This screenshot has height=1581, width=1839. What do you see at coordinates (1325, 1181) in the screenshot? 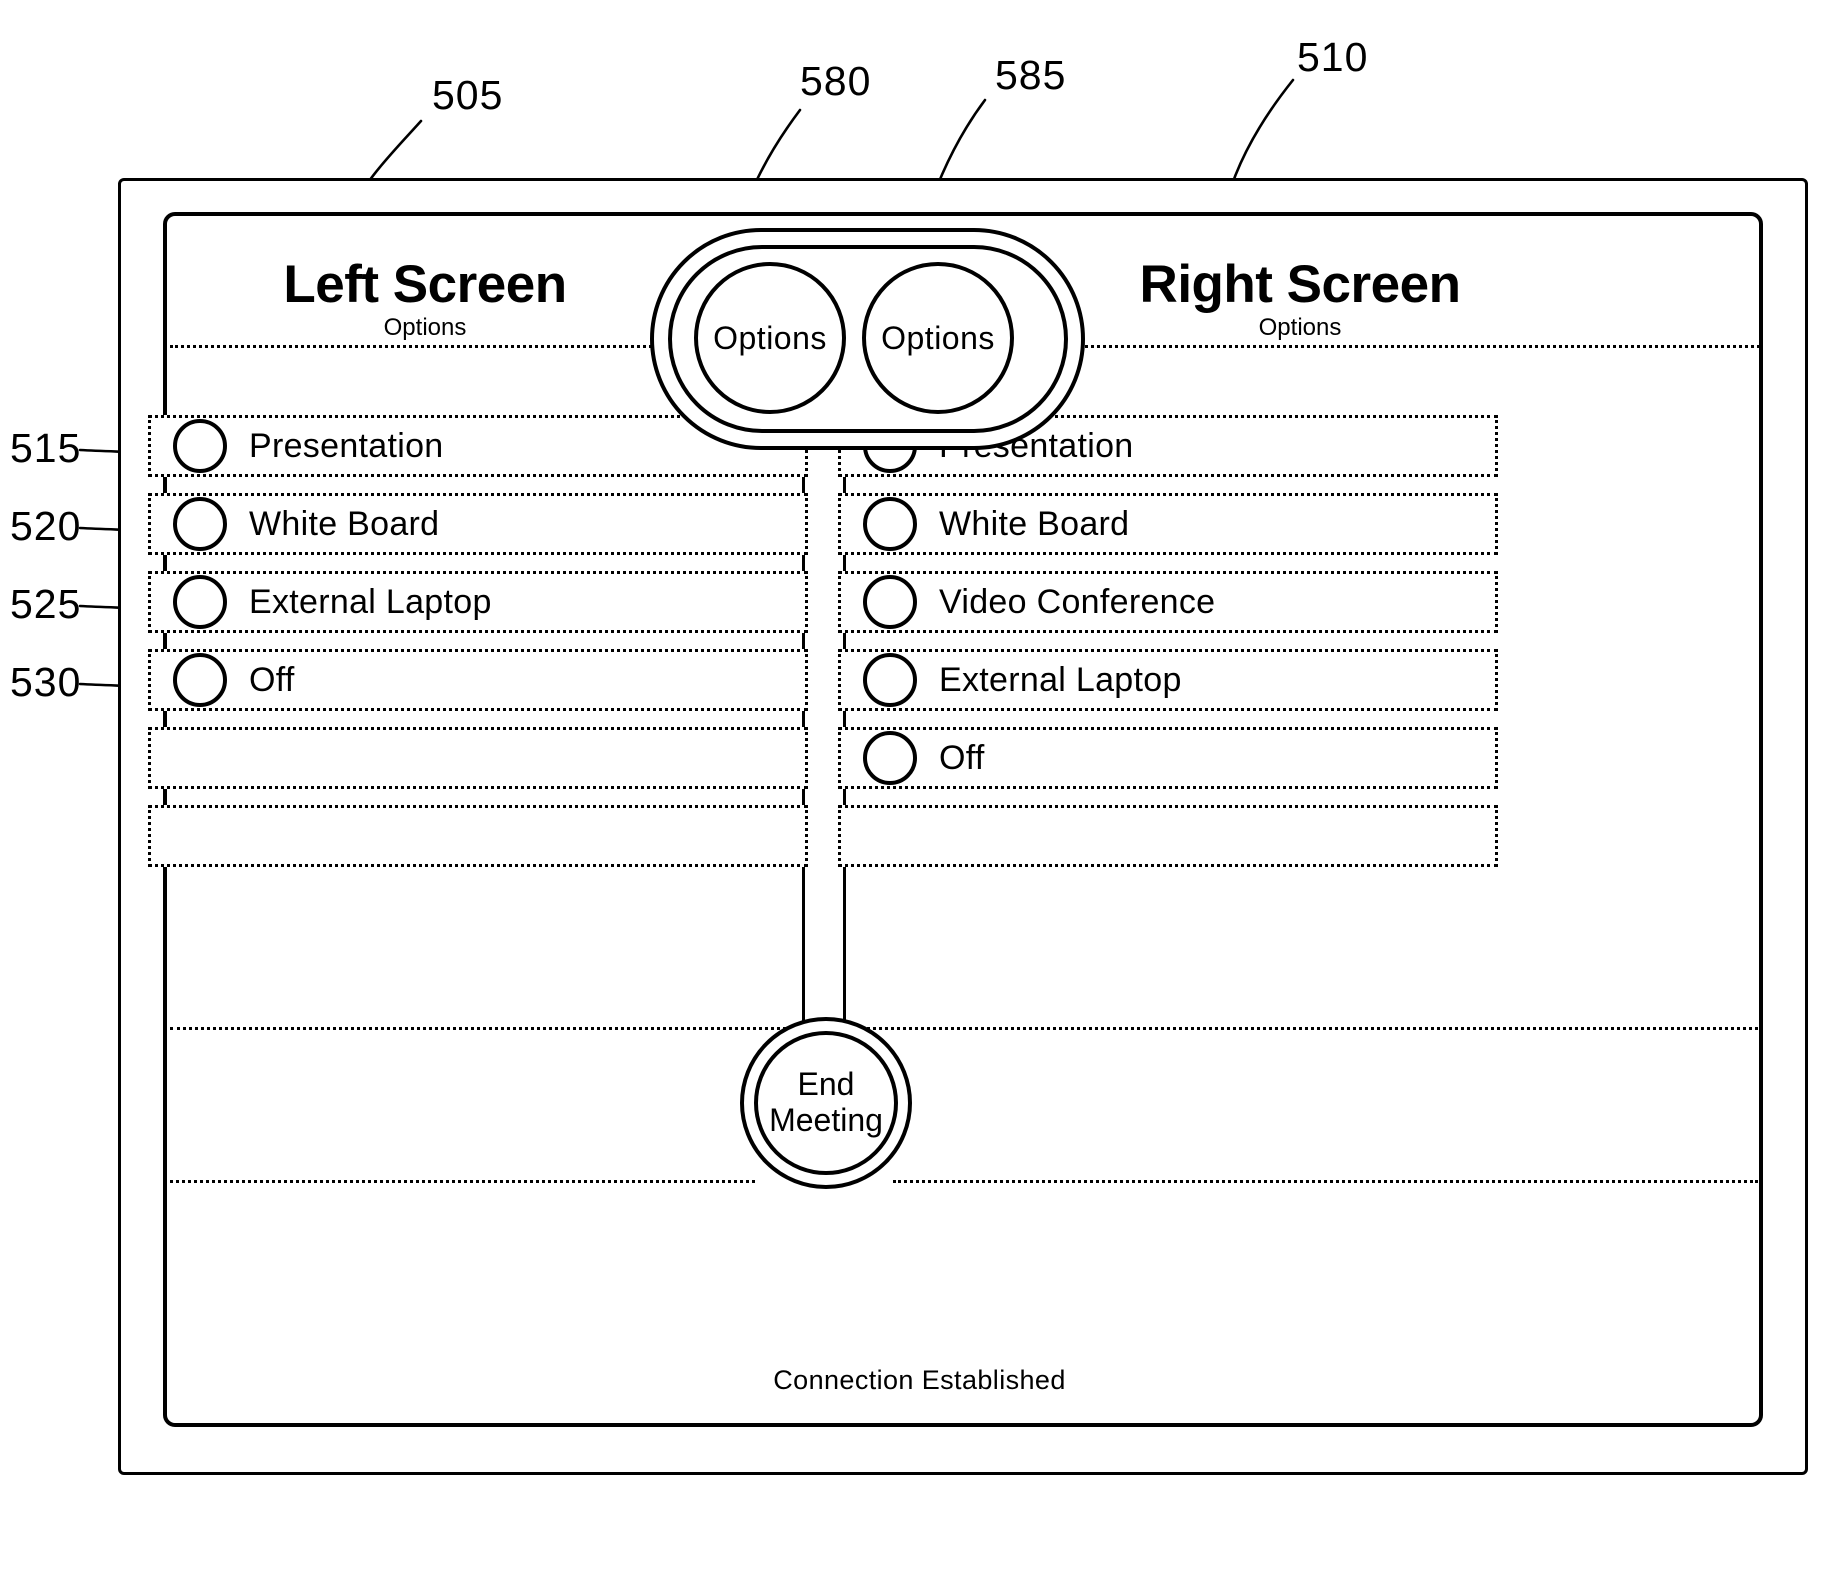
I see `right-bottom-divider` at bounding box center [1325, 1181].